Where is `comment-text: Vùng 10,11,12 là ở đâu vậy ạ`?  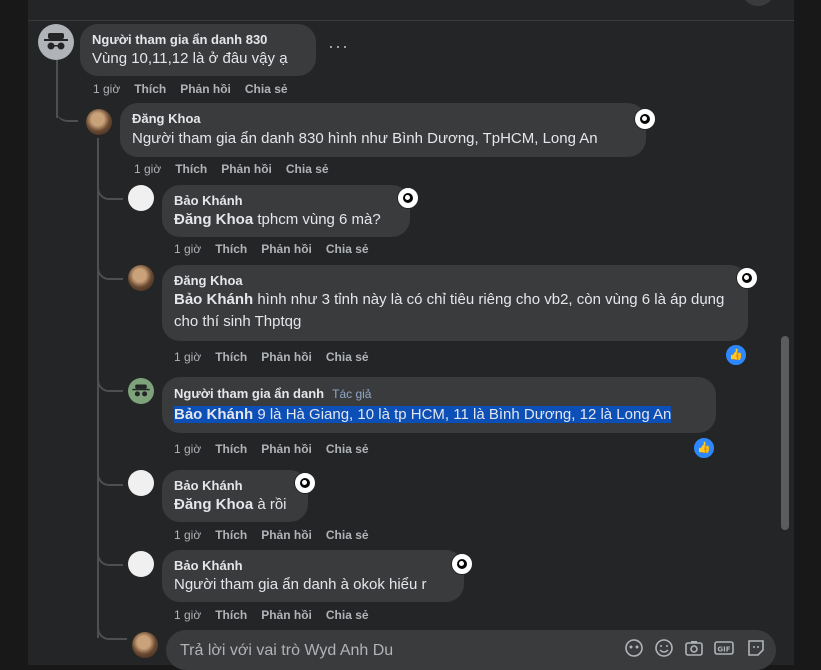
comment-text: Vùng 10,11,12 là ở đâu vậy ạ is located at coordinates (190, 58).